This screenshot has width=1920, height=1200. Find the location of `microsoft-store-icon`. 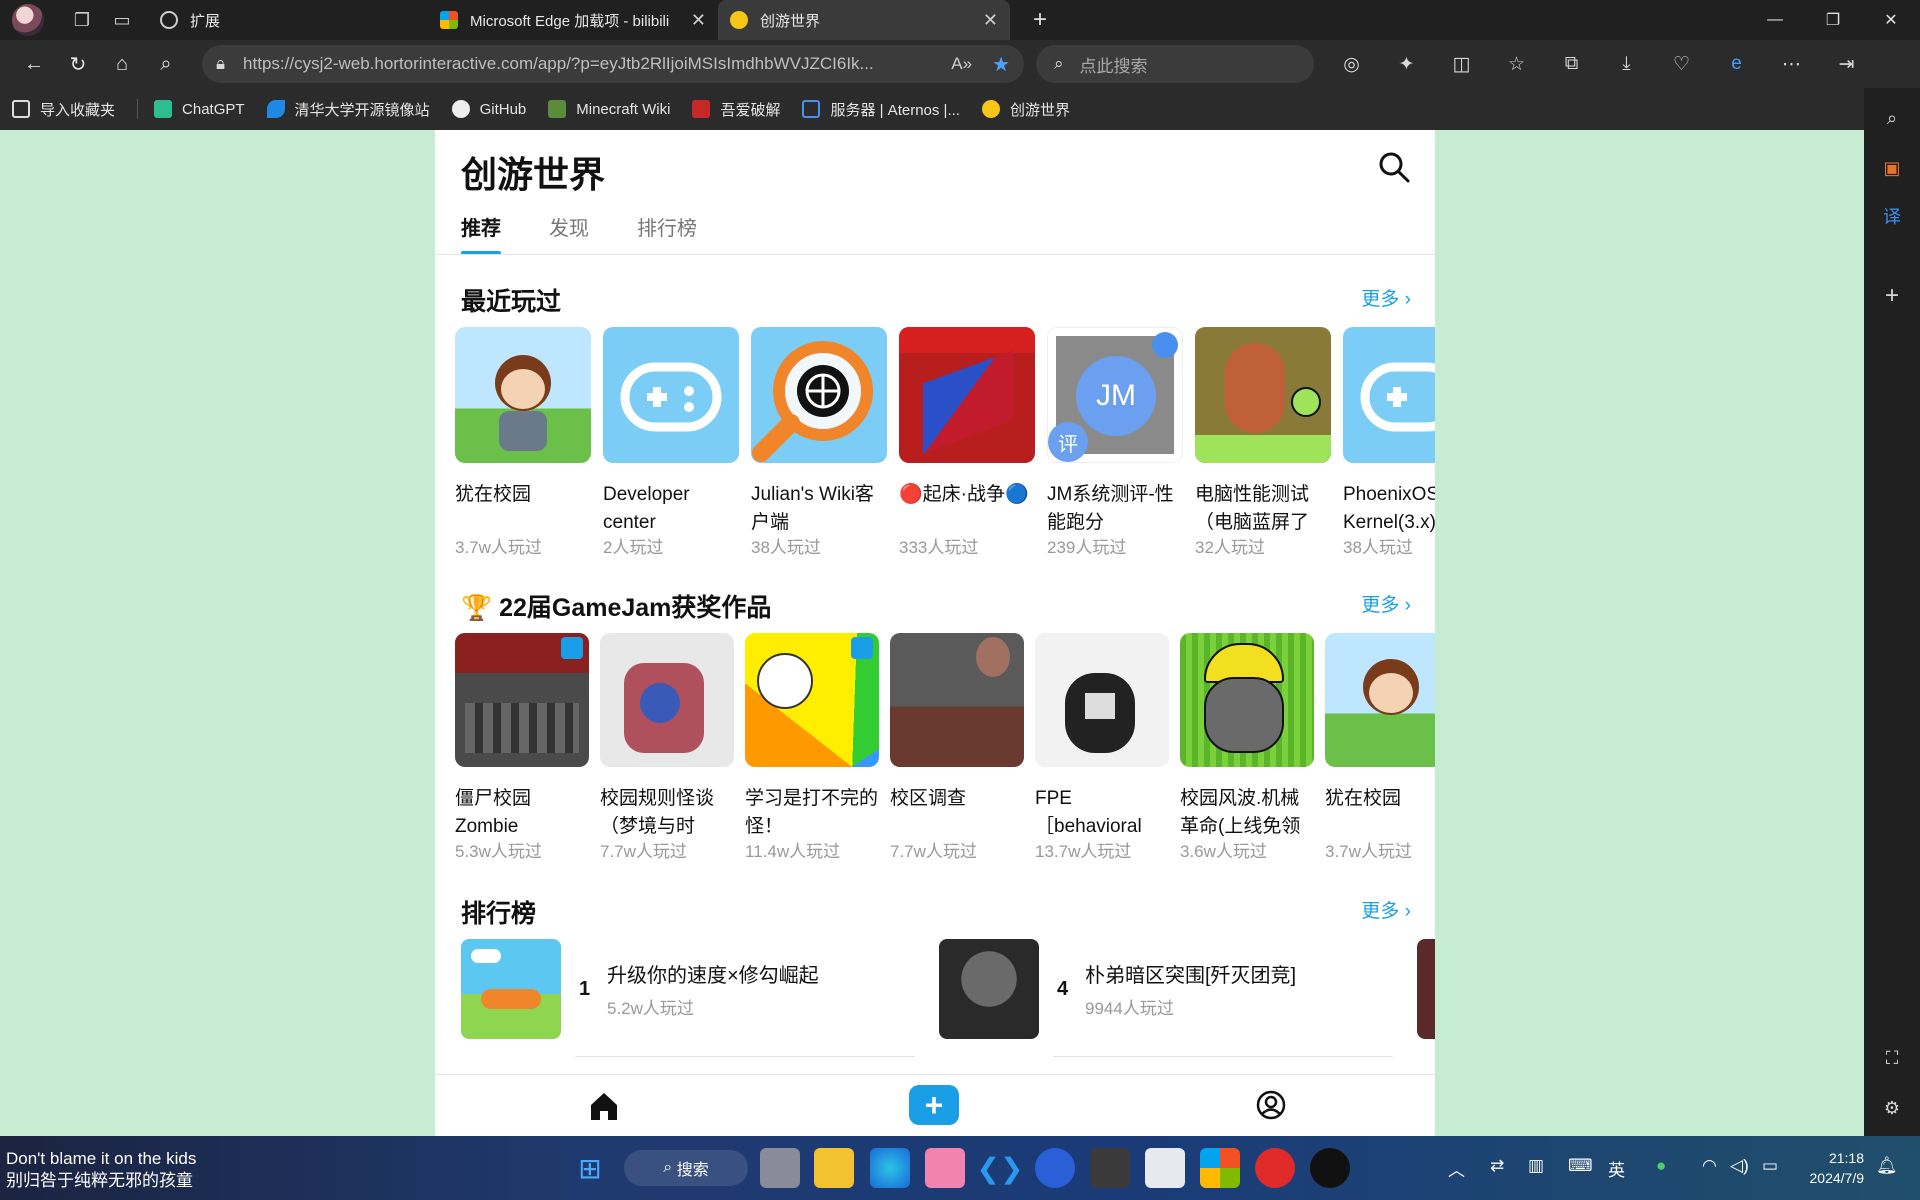

microsoft-store-icon is located at coordinates (1220, 1168).